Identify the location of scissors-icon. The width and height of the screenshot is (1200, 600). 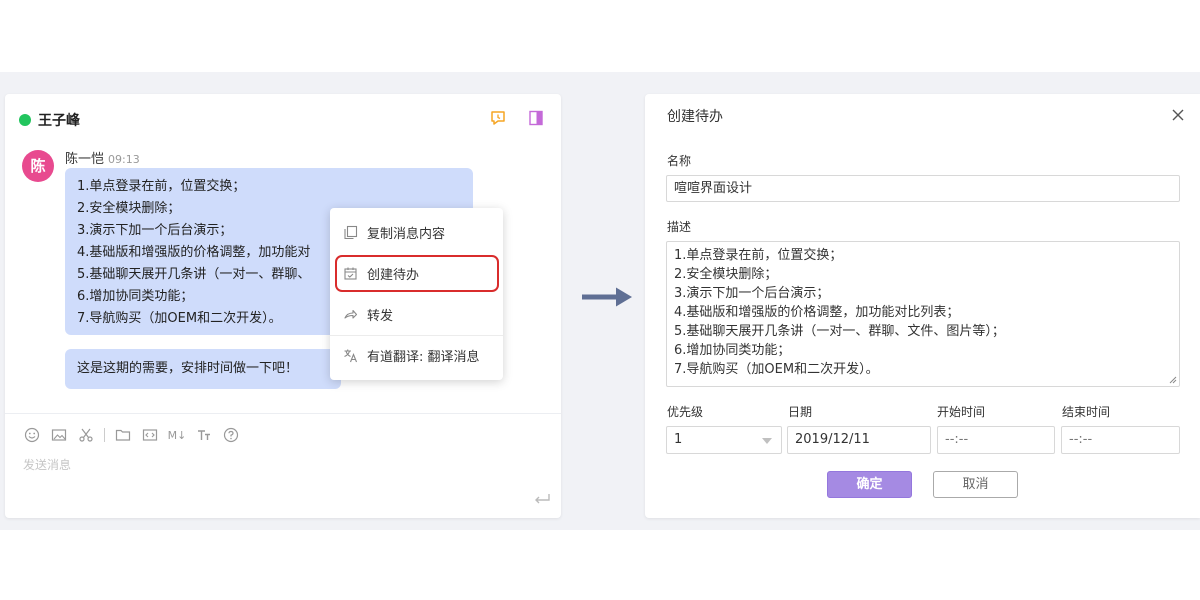
(86, 435).